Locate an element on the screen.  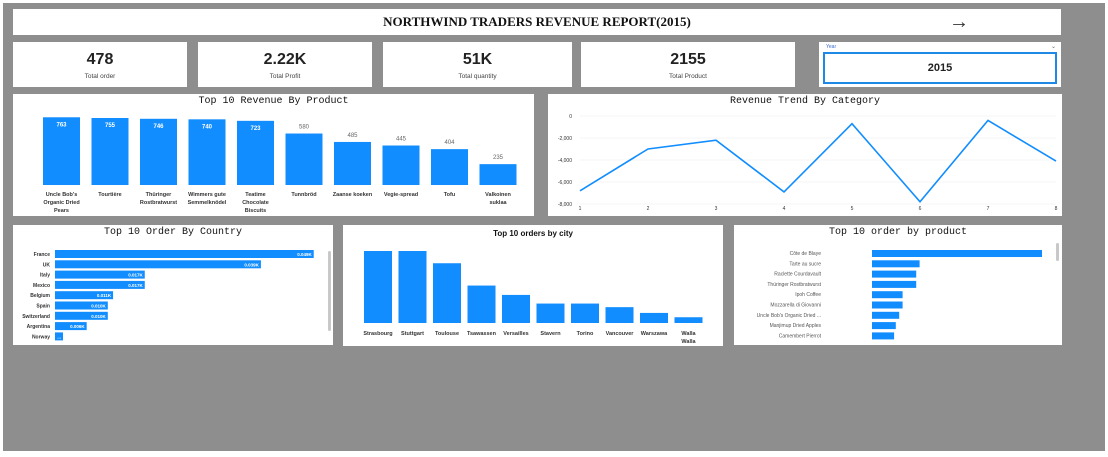
kpi-card-total-order: 478 Total order is located at coordinates (100, 64).